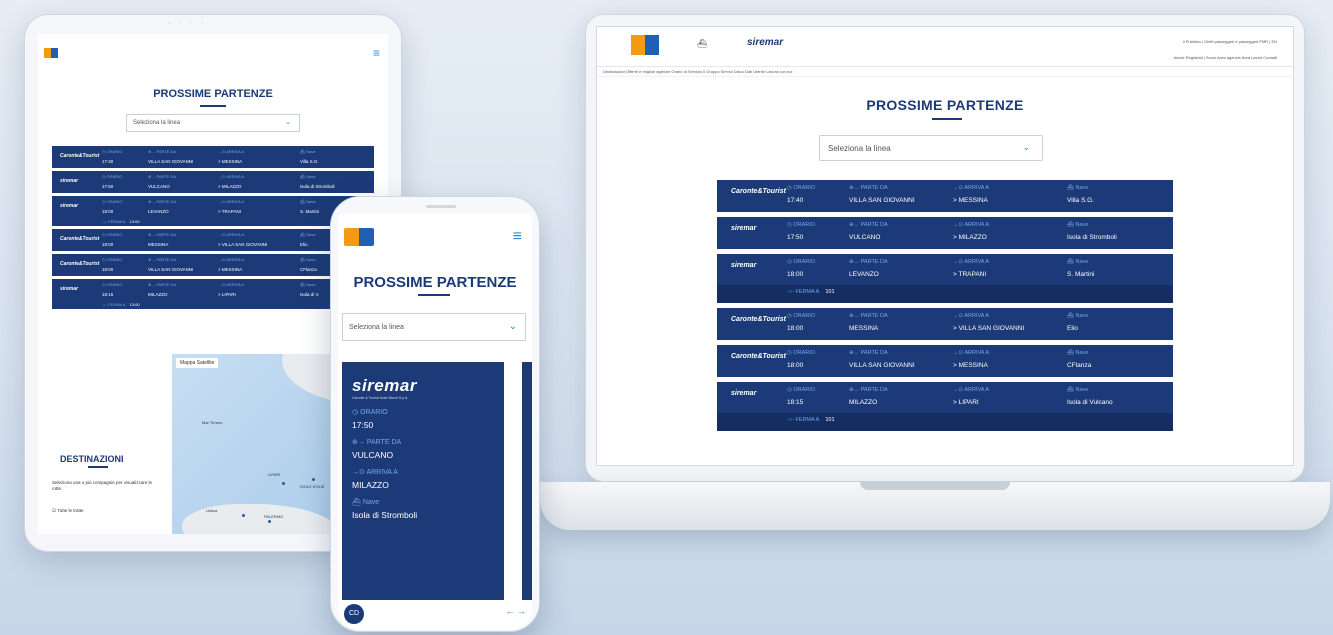  I want to click on carousel-arrows: ← →, so click(515, 611).